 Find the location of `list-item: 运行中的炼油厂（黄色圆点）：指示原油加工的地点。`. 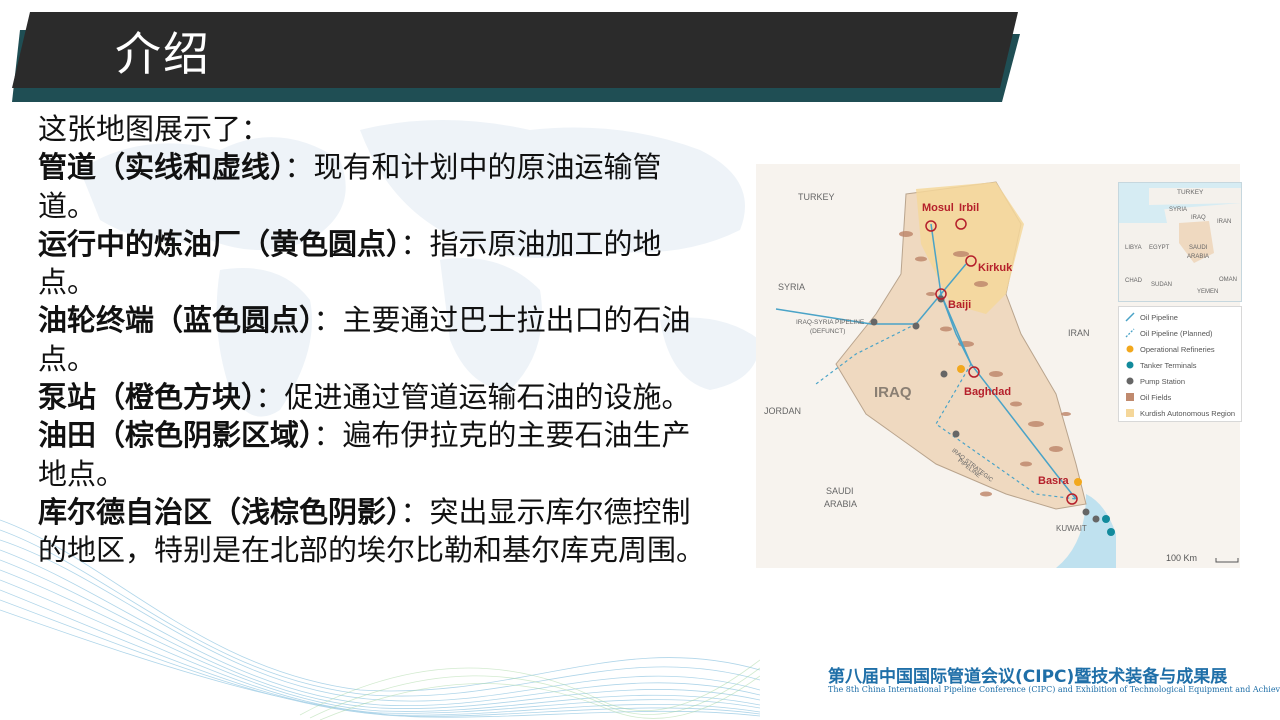

list-item: 运行中的炼油厂（黄色圆点）：指示原油加工的地点。 is located at coordinates (378, 263).